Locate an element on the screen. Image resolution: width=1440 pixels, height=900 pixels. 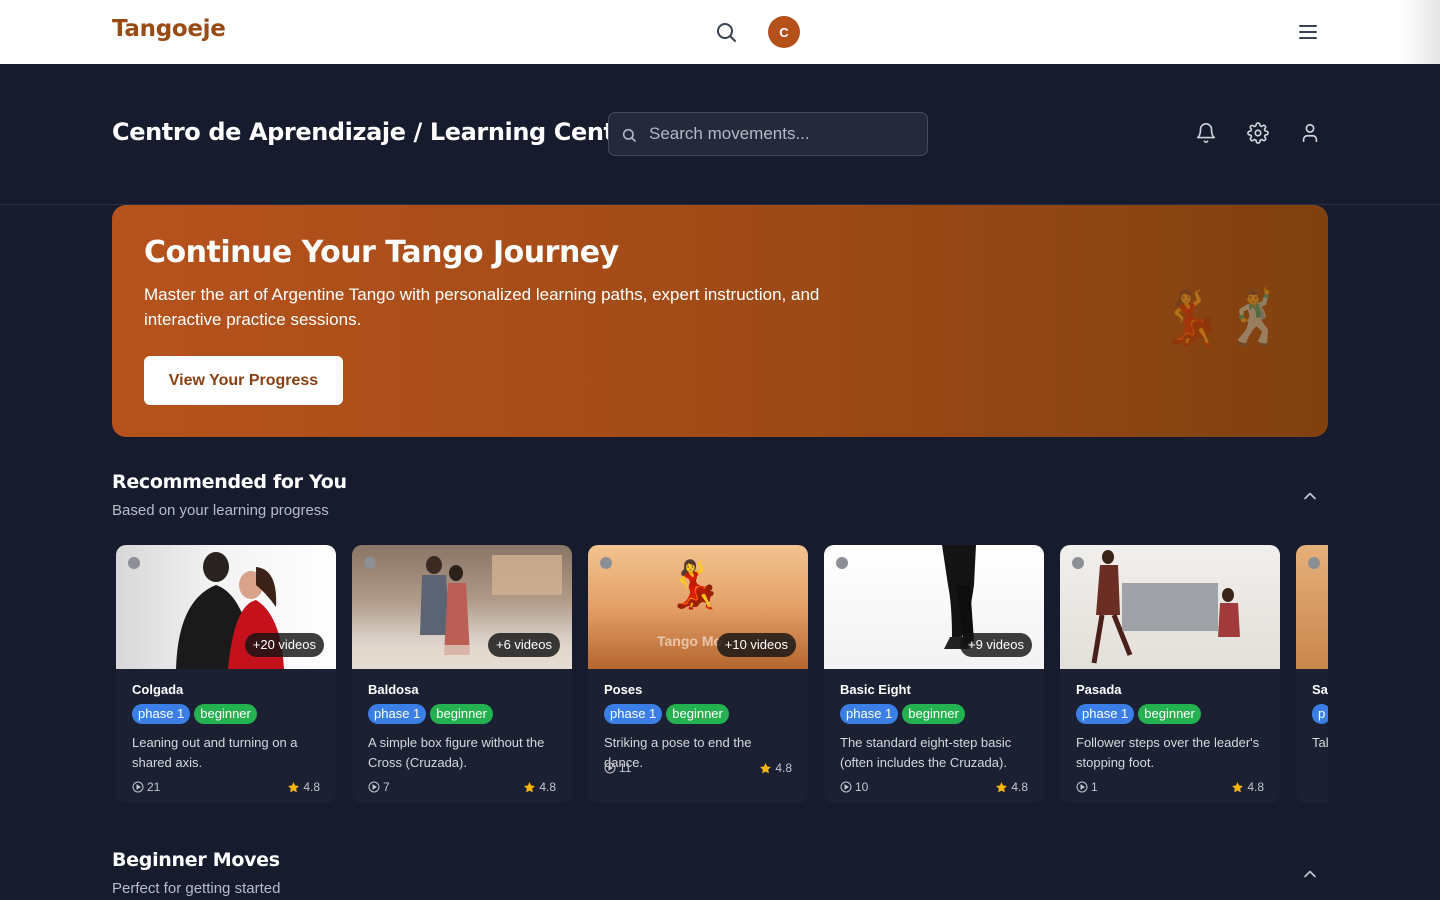
phase-tag: p is located at coordinates (1320, 714).